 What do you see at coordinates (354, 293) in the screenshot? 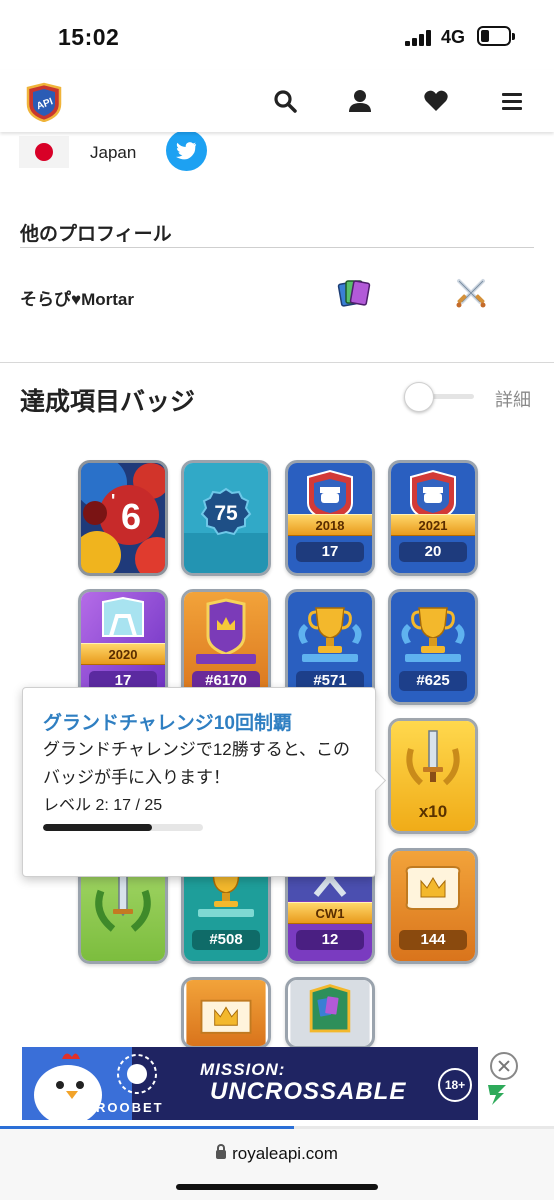
I see `cards-icon` at bounding box center [354, 293].